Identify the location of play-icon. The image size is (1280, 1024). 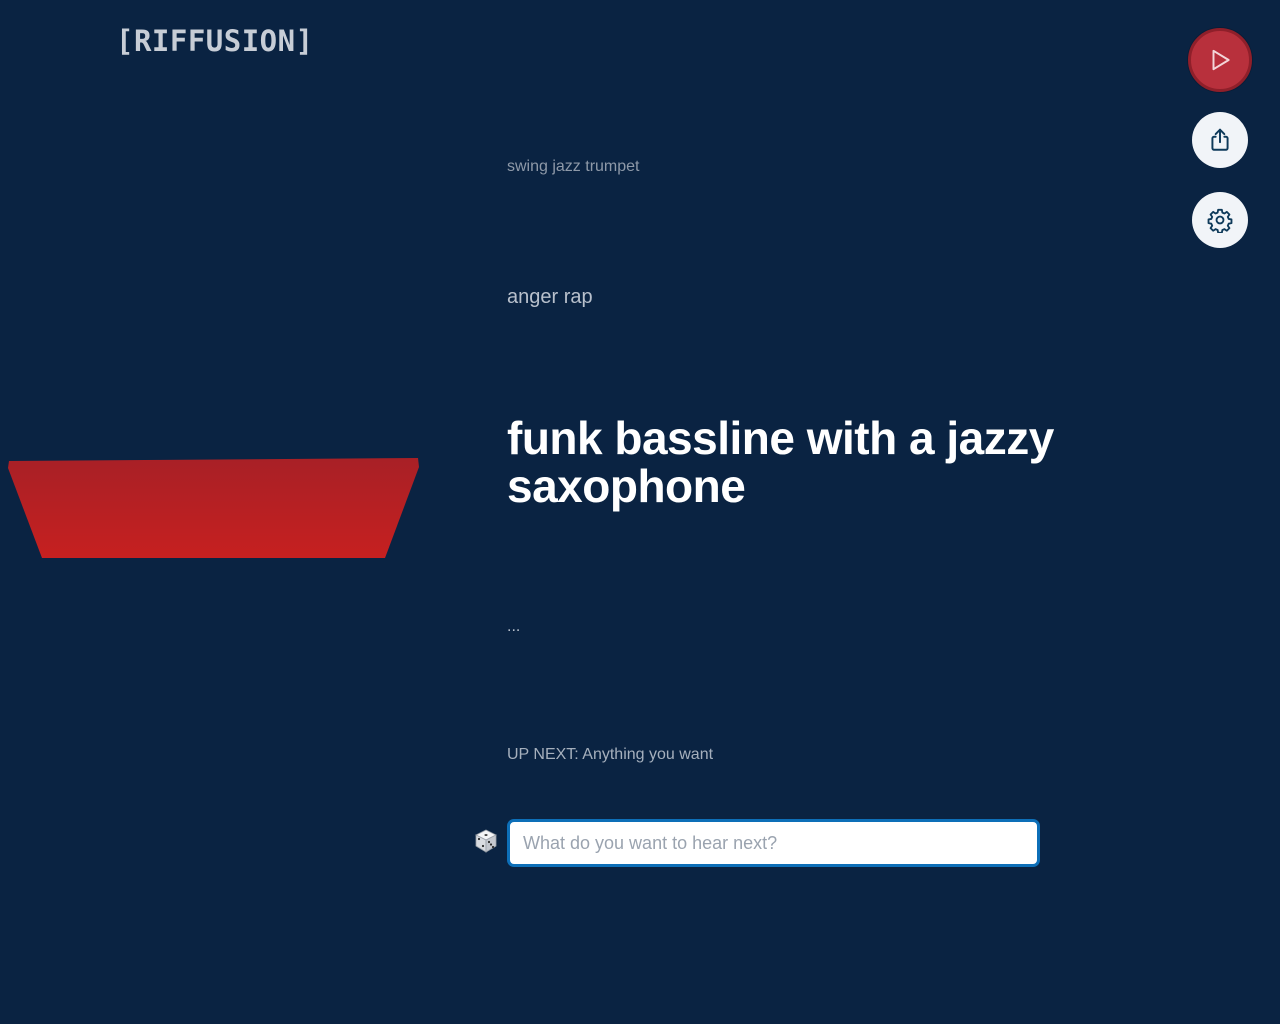
(1221, 60).